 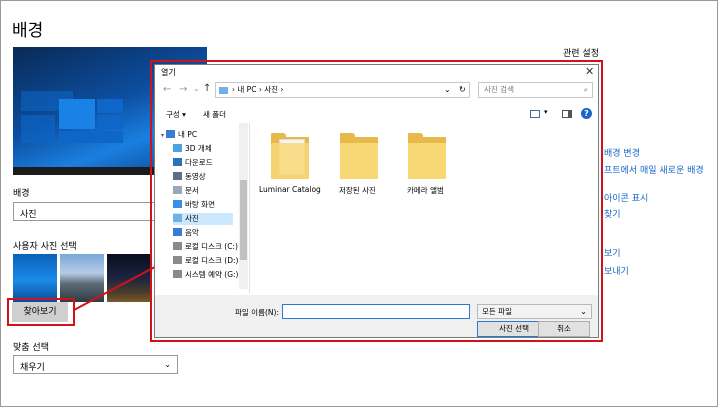 I want to click on filename-input, so click(x=376, y=311).